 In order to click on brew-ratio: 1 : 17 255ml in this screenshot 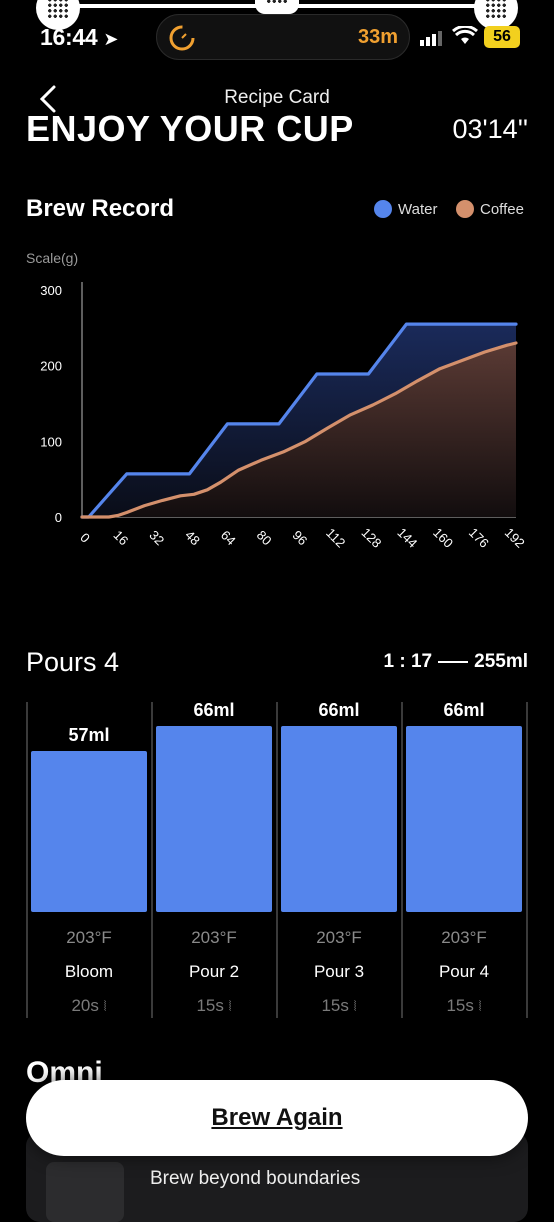, I will do `click(456, 662)`.